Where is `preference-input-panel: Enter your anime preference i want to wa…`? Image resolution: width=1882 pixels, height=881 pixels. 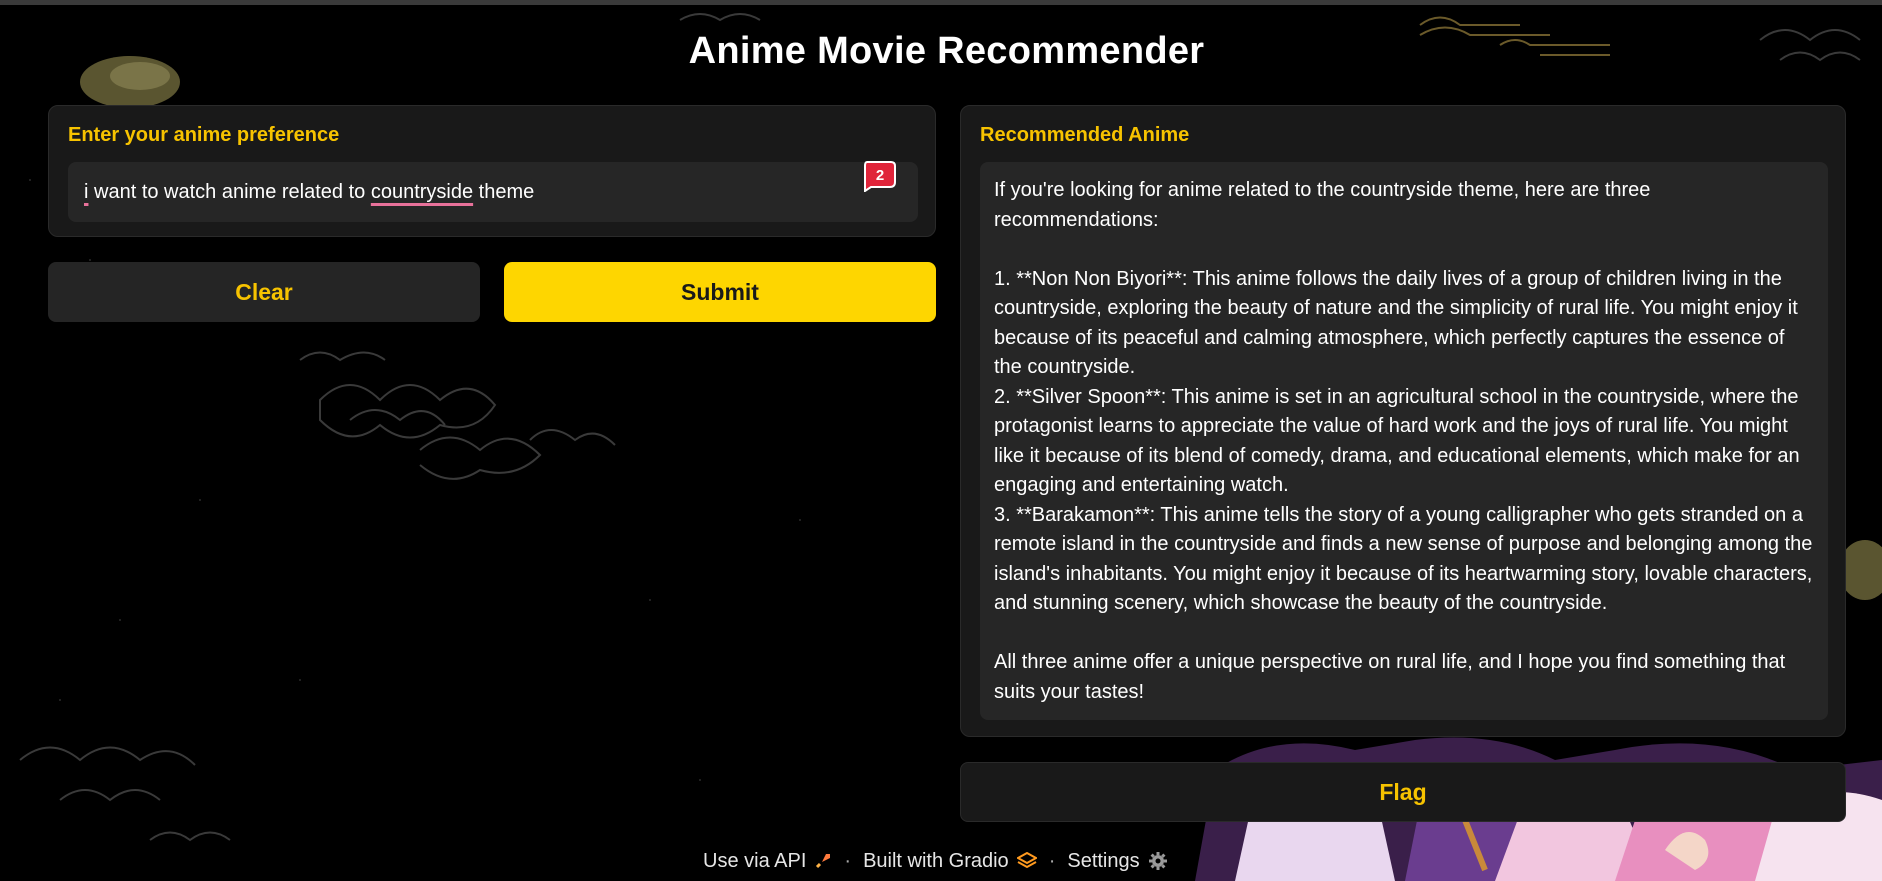
preference-input-panel: Enter your anime preference i want to wa… is located at coordinates (492, 171).